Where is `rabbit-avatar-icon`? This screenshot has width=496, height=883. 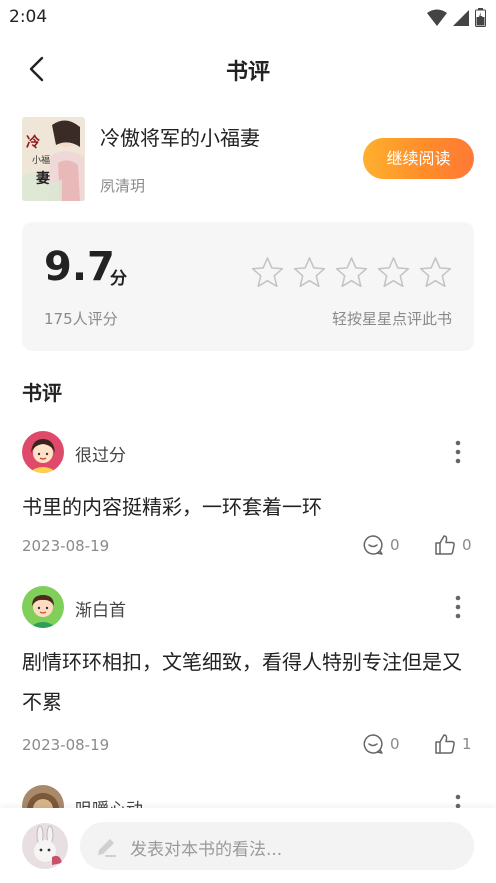 rabbit-avatar-icon is located at coordinates (45, 846).